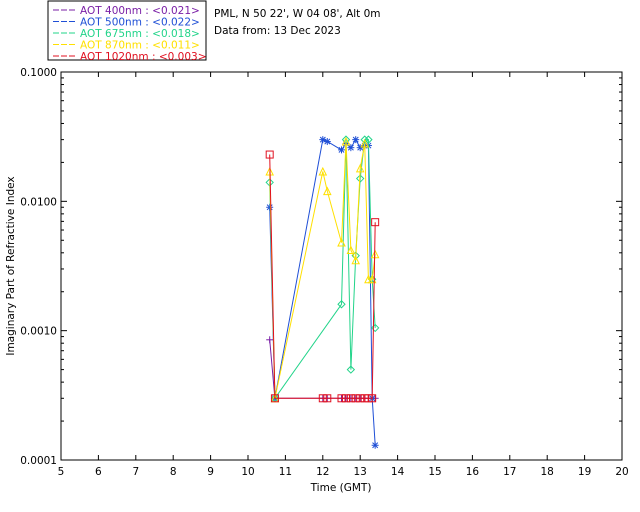  Describe the element at coordinates (38, 332) in the screenshot. I see `y-tick-label: 0.0010` at that location.